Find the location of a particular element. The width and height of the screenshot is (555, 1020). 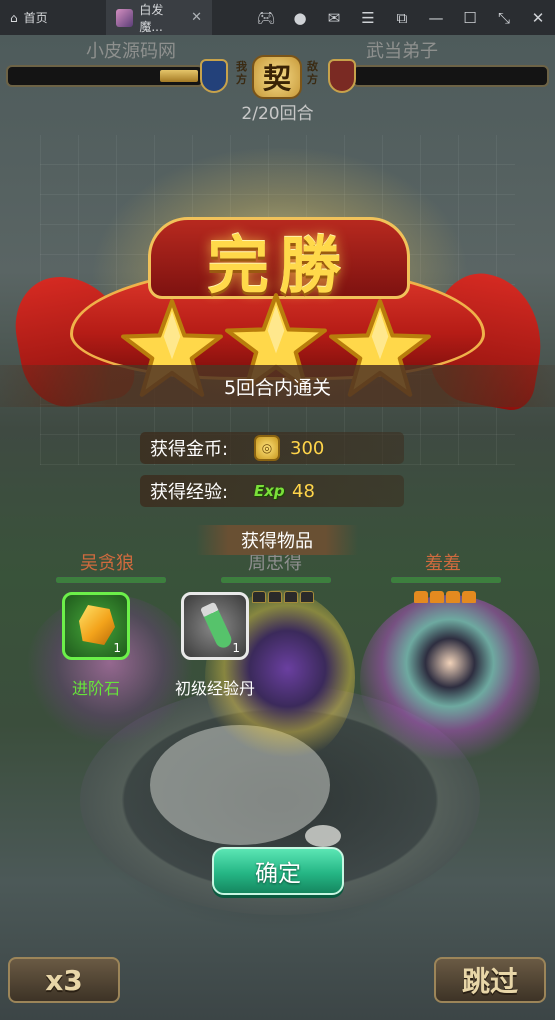

item-name: 初级经验丹 is located at coordinates (214, 688).